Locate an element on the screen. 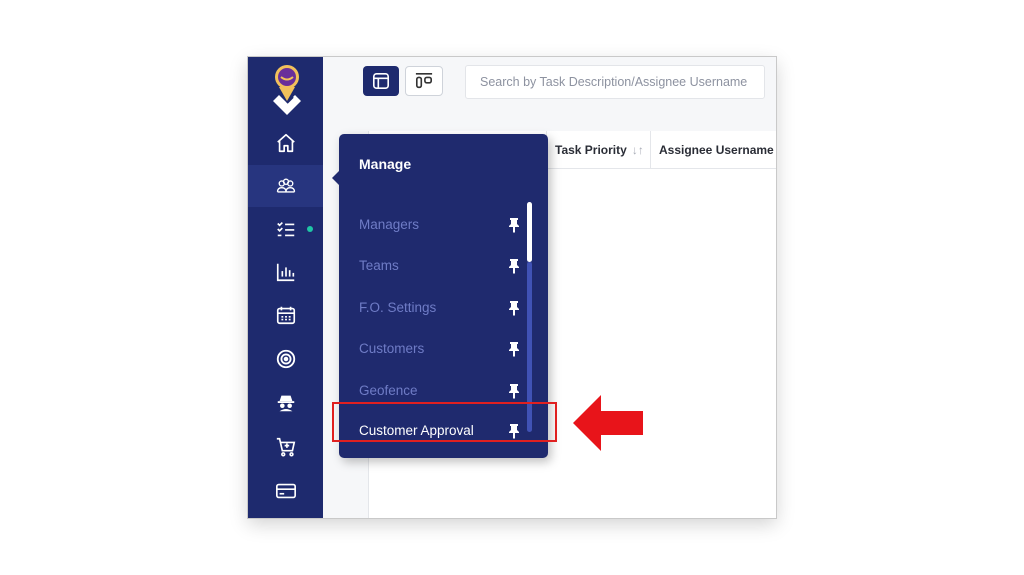 The image size is (1024, 575). menu-item-label: Managers is located at coordinates (389, 224).